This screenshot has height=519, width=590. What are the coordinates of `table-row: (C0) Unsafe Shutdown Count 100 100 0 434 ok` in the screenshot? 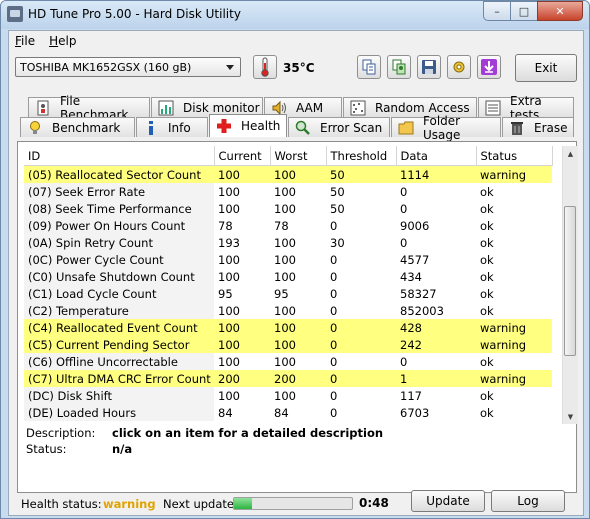 It's located at (288, 276).